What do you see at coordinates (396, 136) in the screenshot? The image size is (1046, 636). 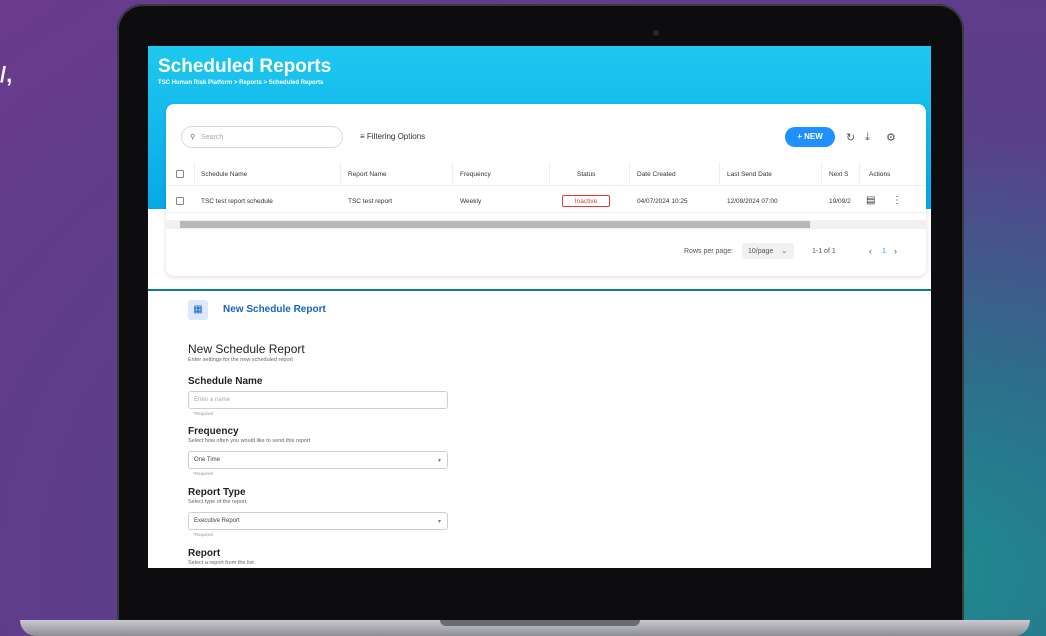 I see `filter-label: Filtering Options` at bounding box center [396, 136].